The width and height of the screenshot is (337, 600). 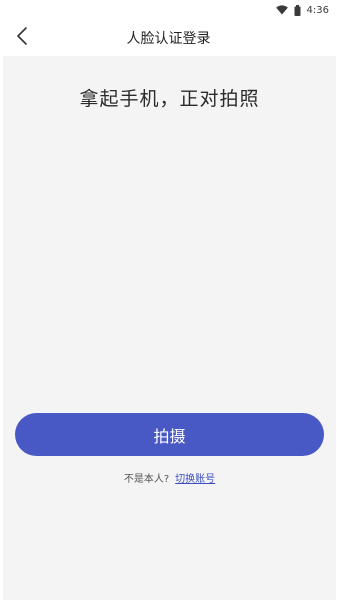 What do you see at coordinates (297, 10) in the screenshot?
I see `battery-icon` at bounding box center [297, 10].